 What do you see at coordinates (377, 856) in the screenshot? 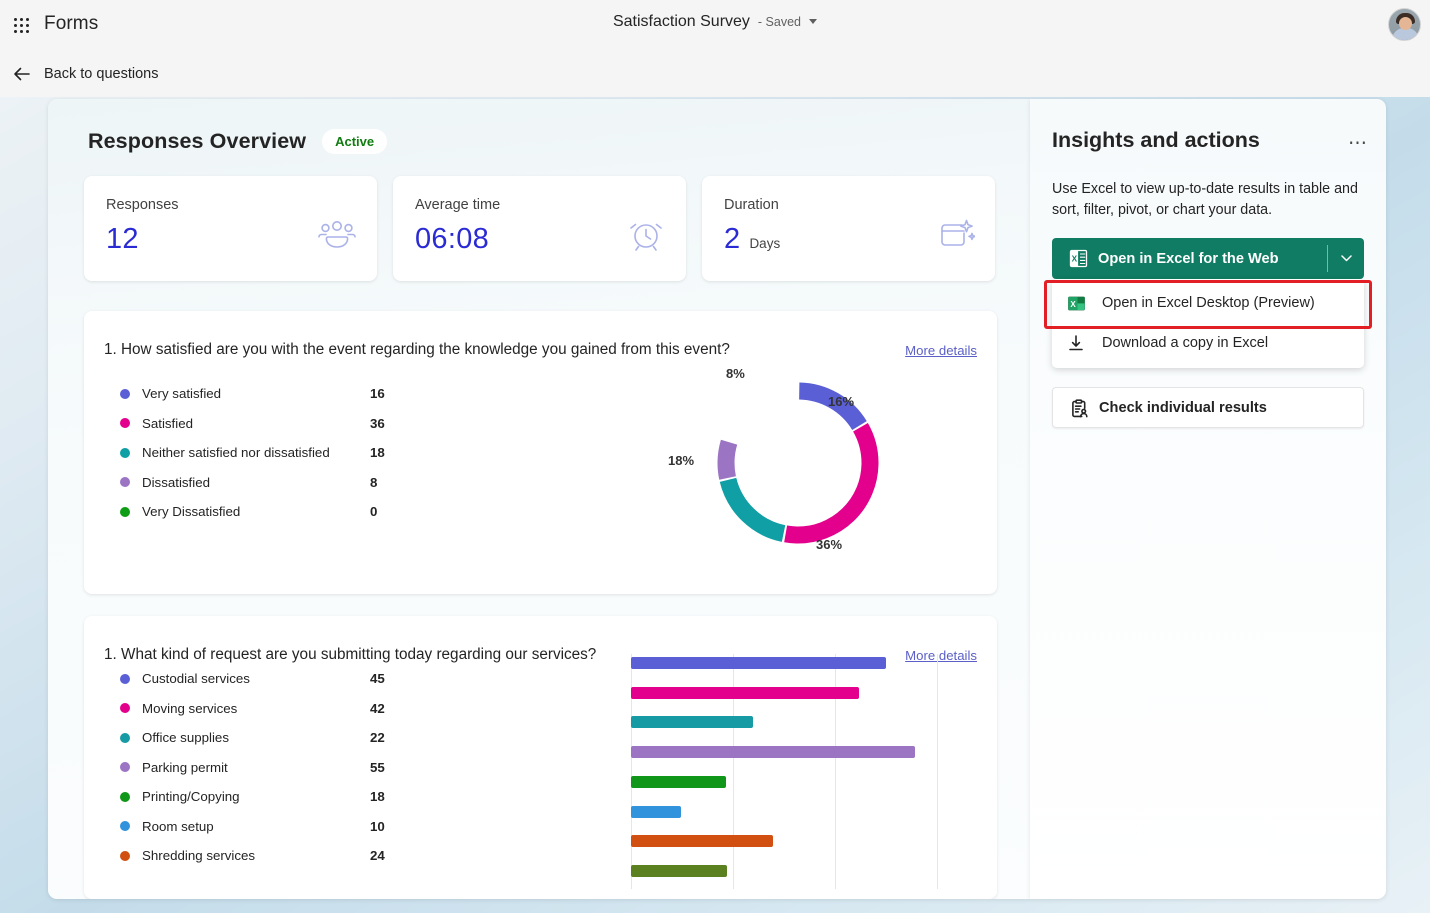
I see `legend-value: 24` at bounding box center [377, 856].